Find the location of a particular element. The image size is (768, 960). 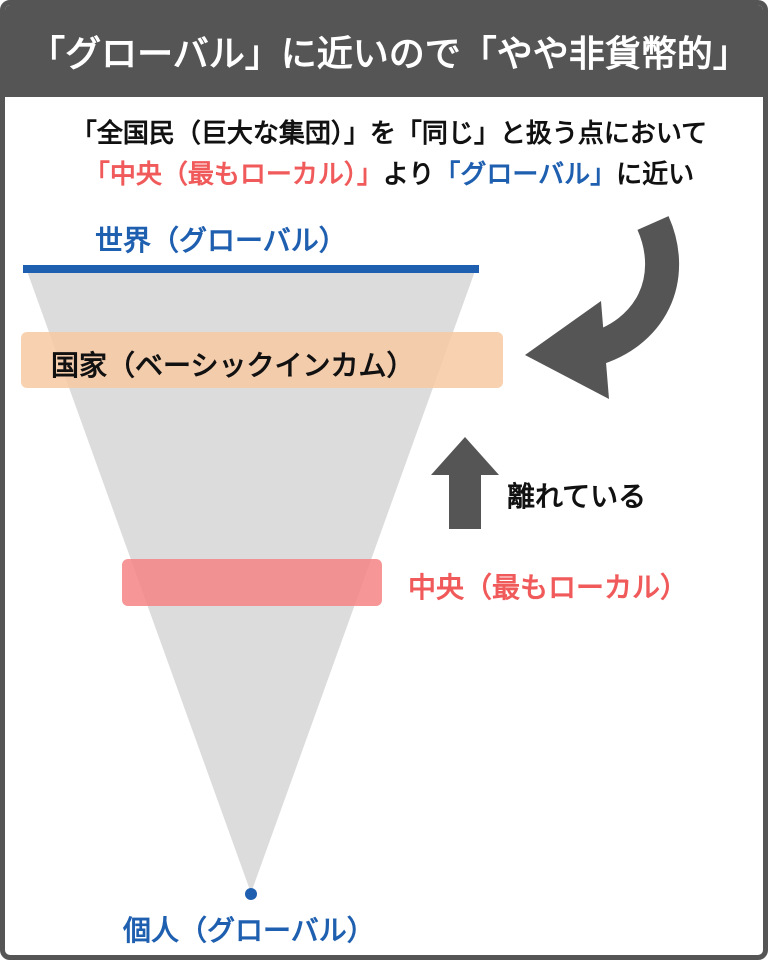

center-label: 中央（最もローカル） is located at coordinates (548, 587).